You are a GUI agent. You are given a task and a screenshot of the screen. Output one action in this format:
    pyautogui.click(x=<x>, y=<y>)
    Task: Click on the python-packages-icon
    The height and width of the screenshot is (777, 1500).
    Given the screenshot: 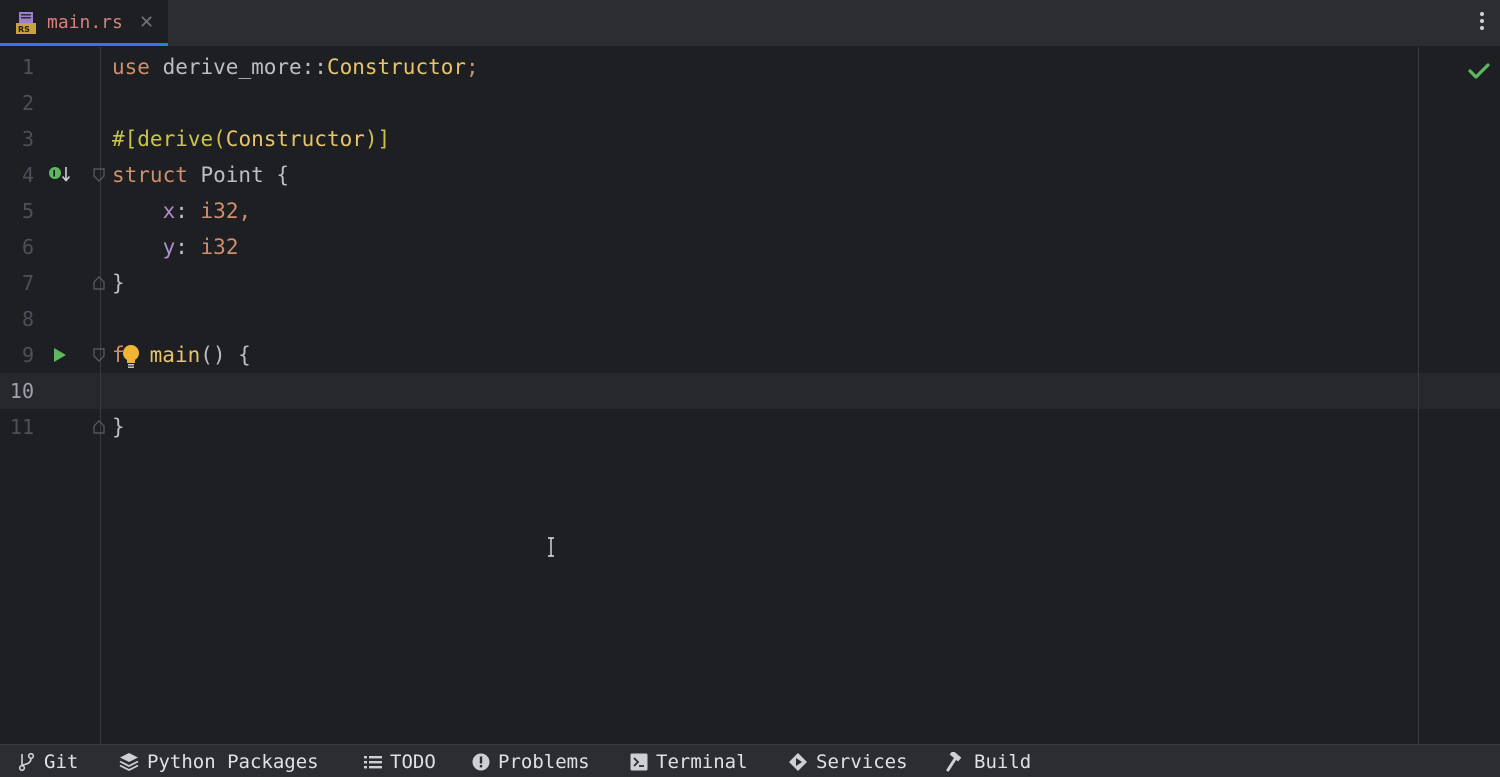 What is the action you would take?
    pyautogui.click(x=129, y=761)
    